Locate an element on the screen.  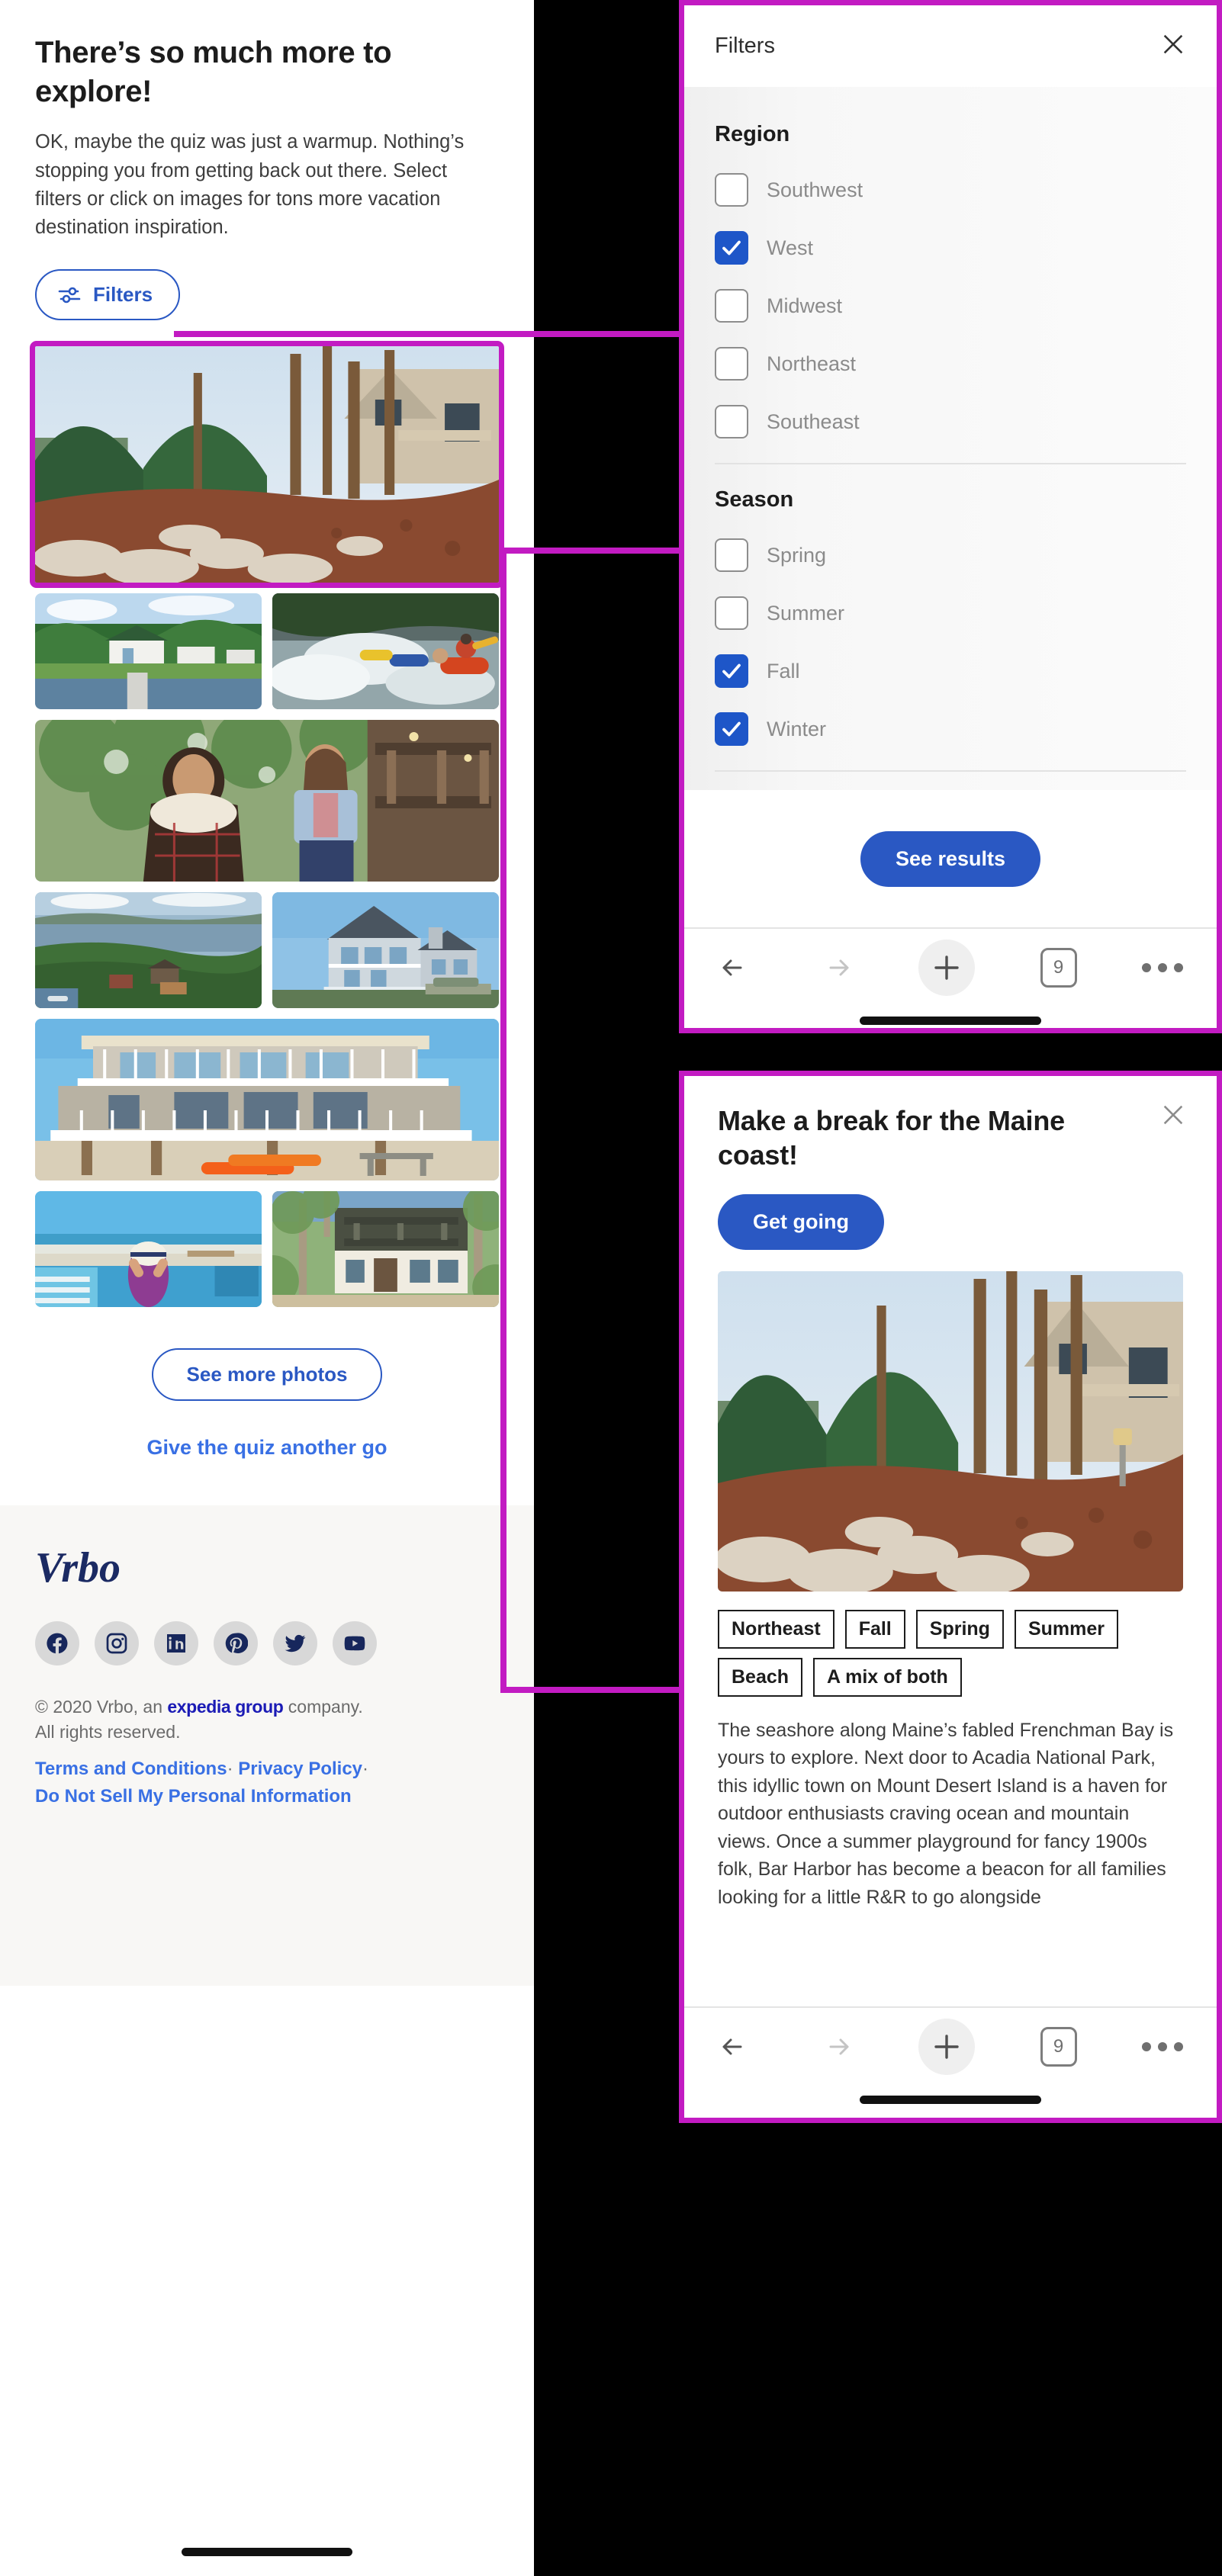
filter-option-northeast: Northeast is located at coordinates (950, 364).